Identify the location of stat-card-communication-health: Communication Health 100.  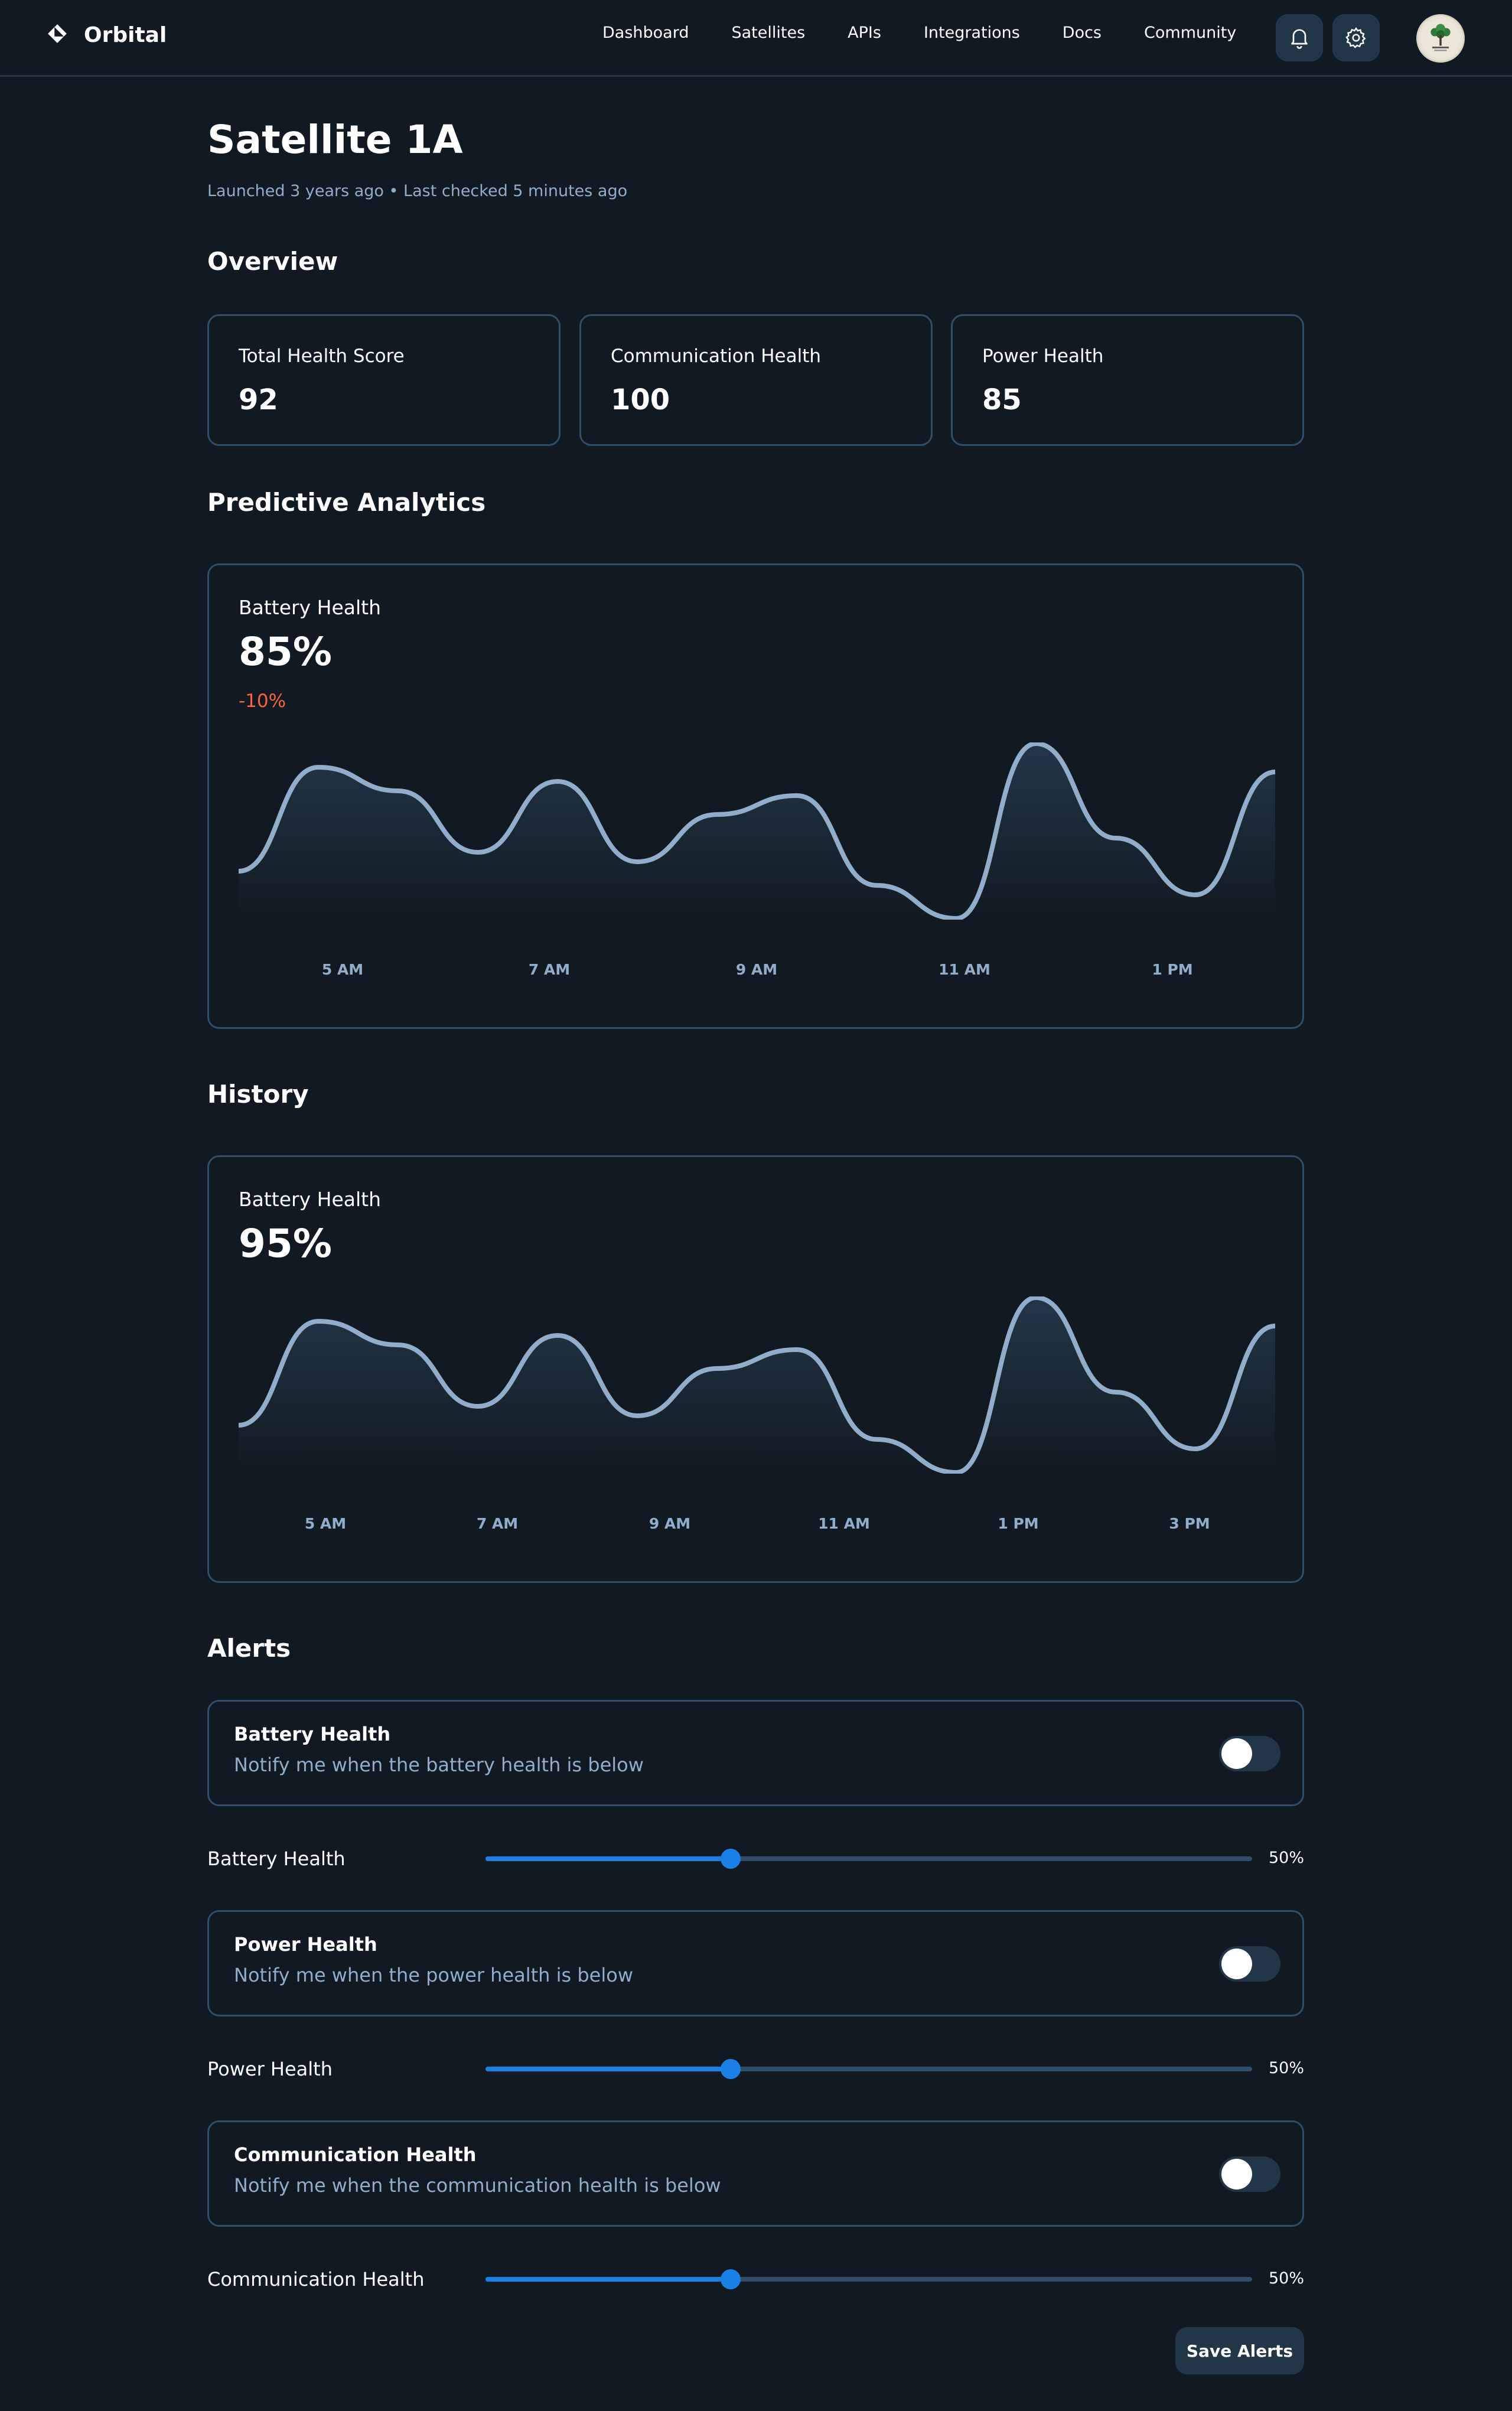
(756, 380).